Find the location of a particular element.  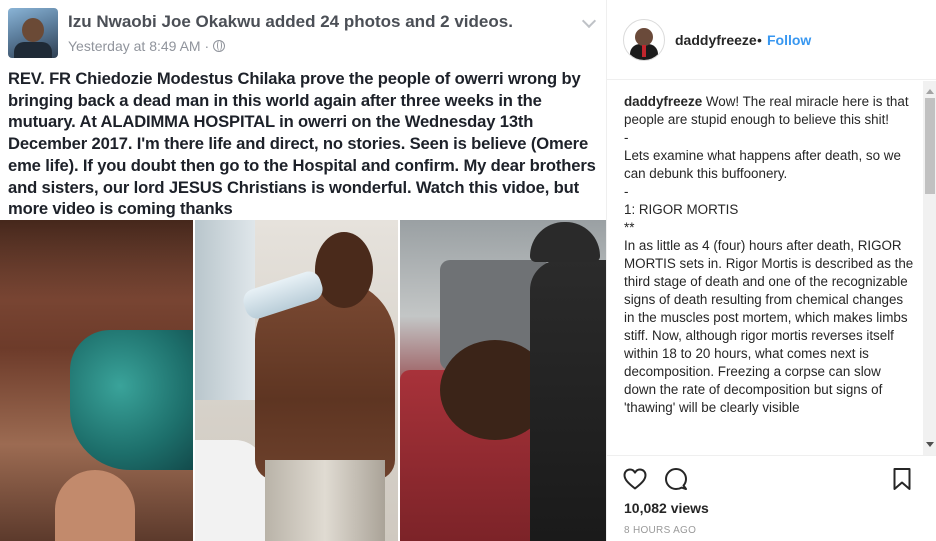

facebook-timestamp-line: Yesterday at 8:49 AM · is located at coordinates (147, 46).